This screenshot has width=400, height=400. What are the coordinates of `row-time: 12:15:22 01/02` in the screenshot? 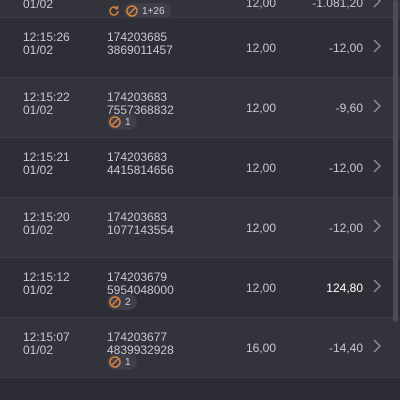 It's located at (46, 103).